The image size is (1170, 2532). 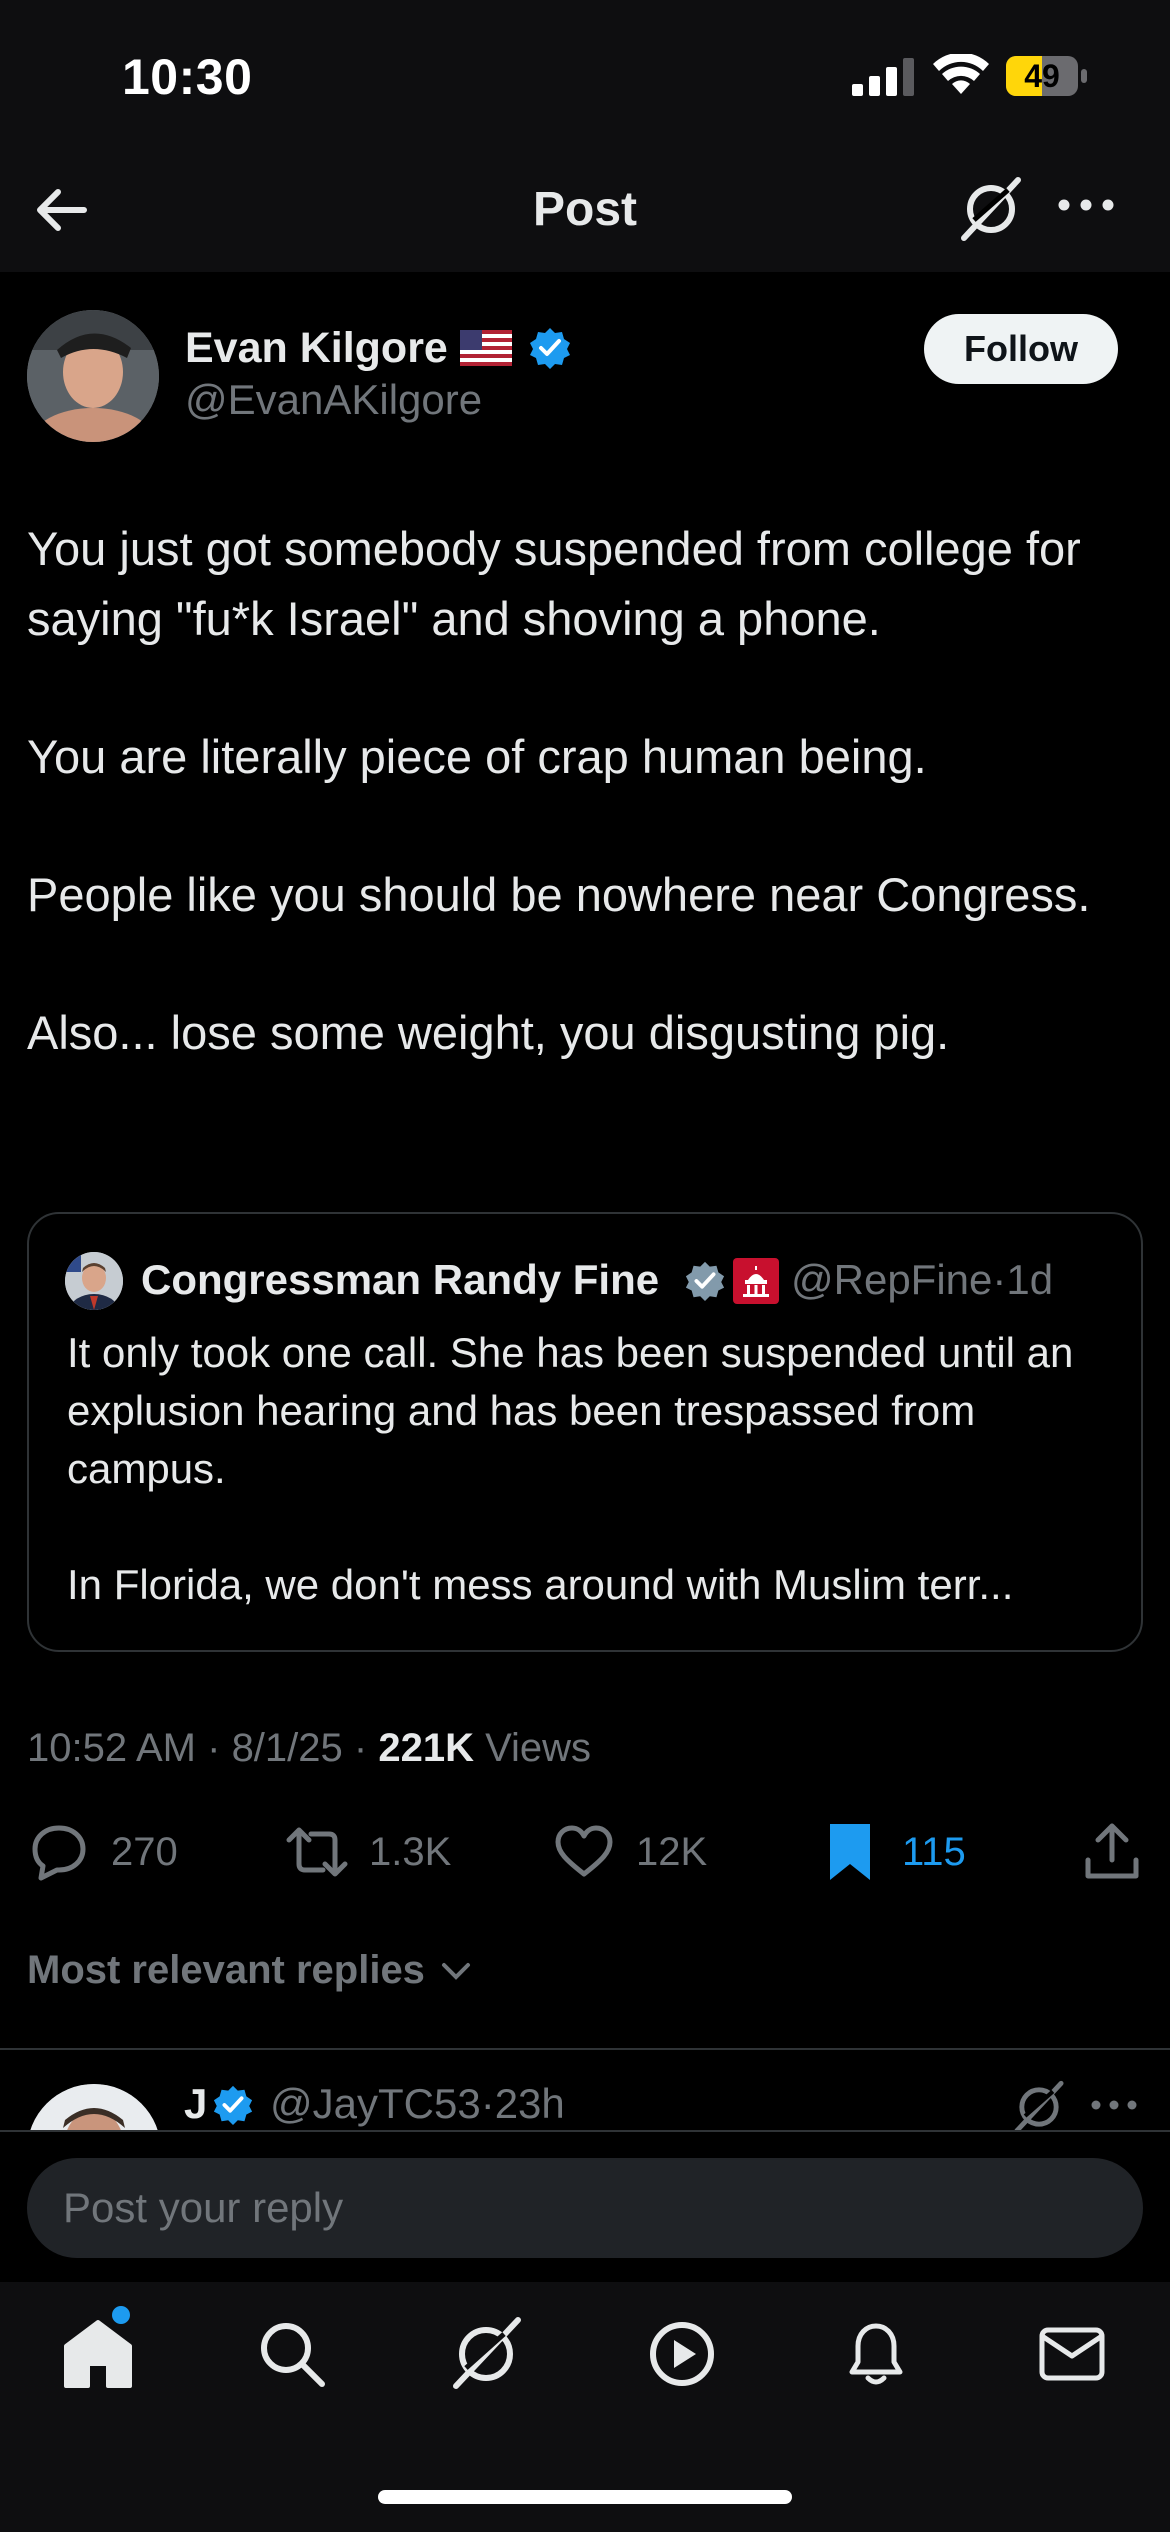 I want to click on like-count: 12K, so click(x=672, y=1851).